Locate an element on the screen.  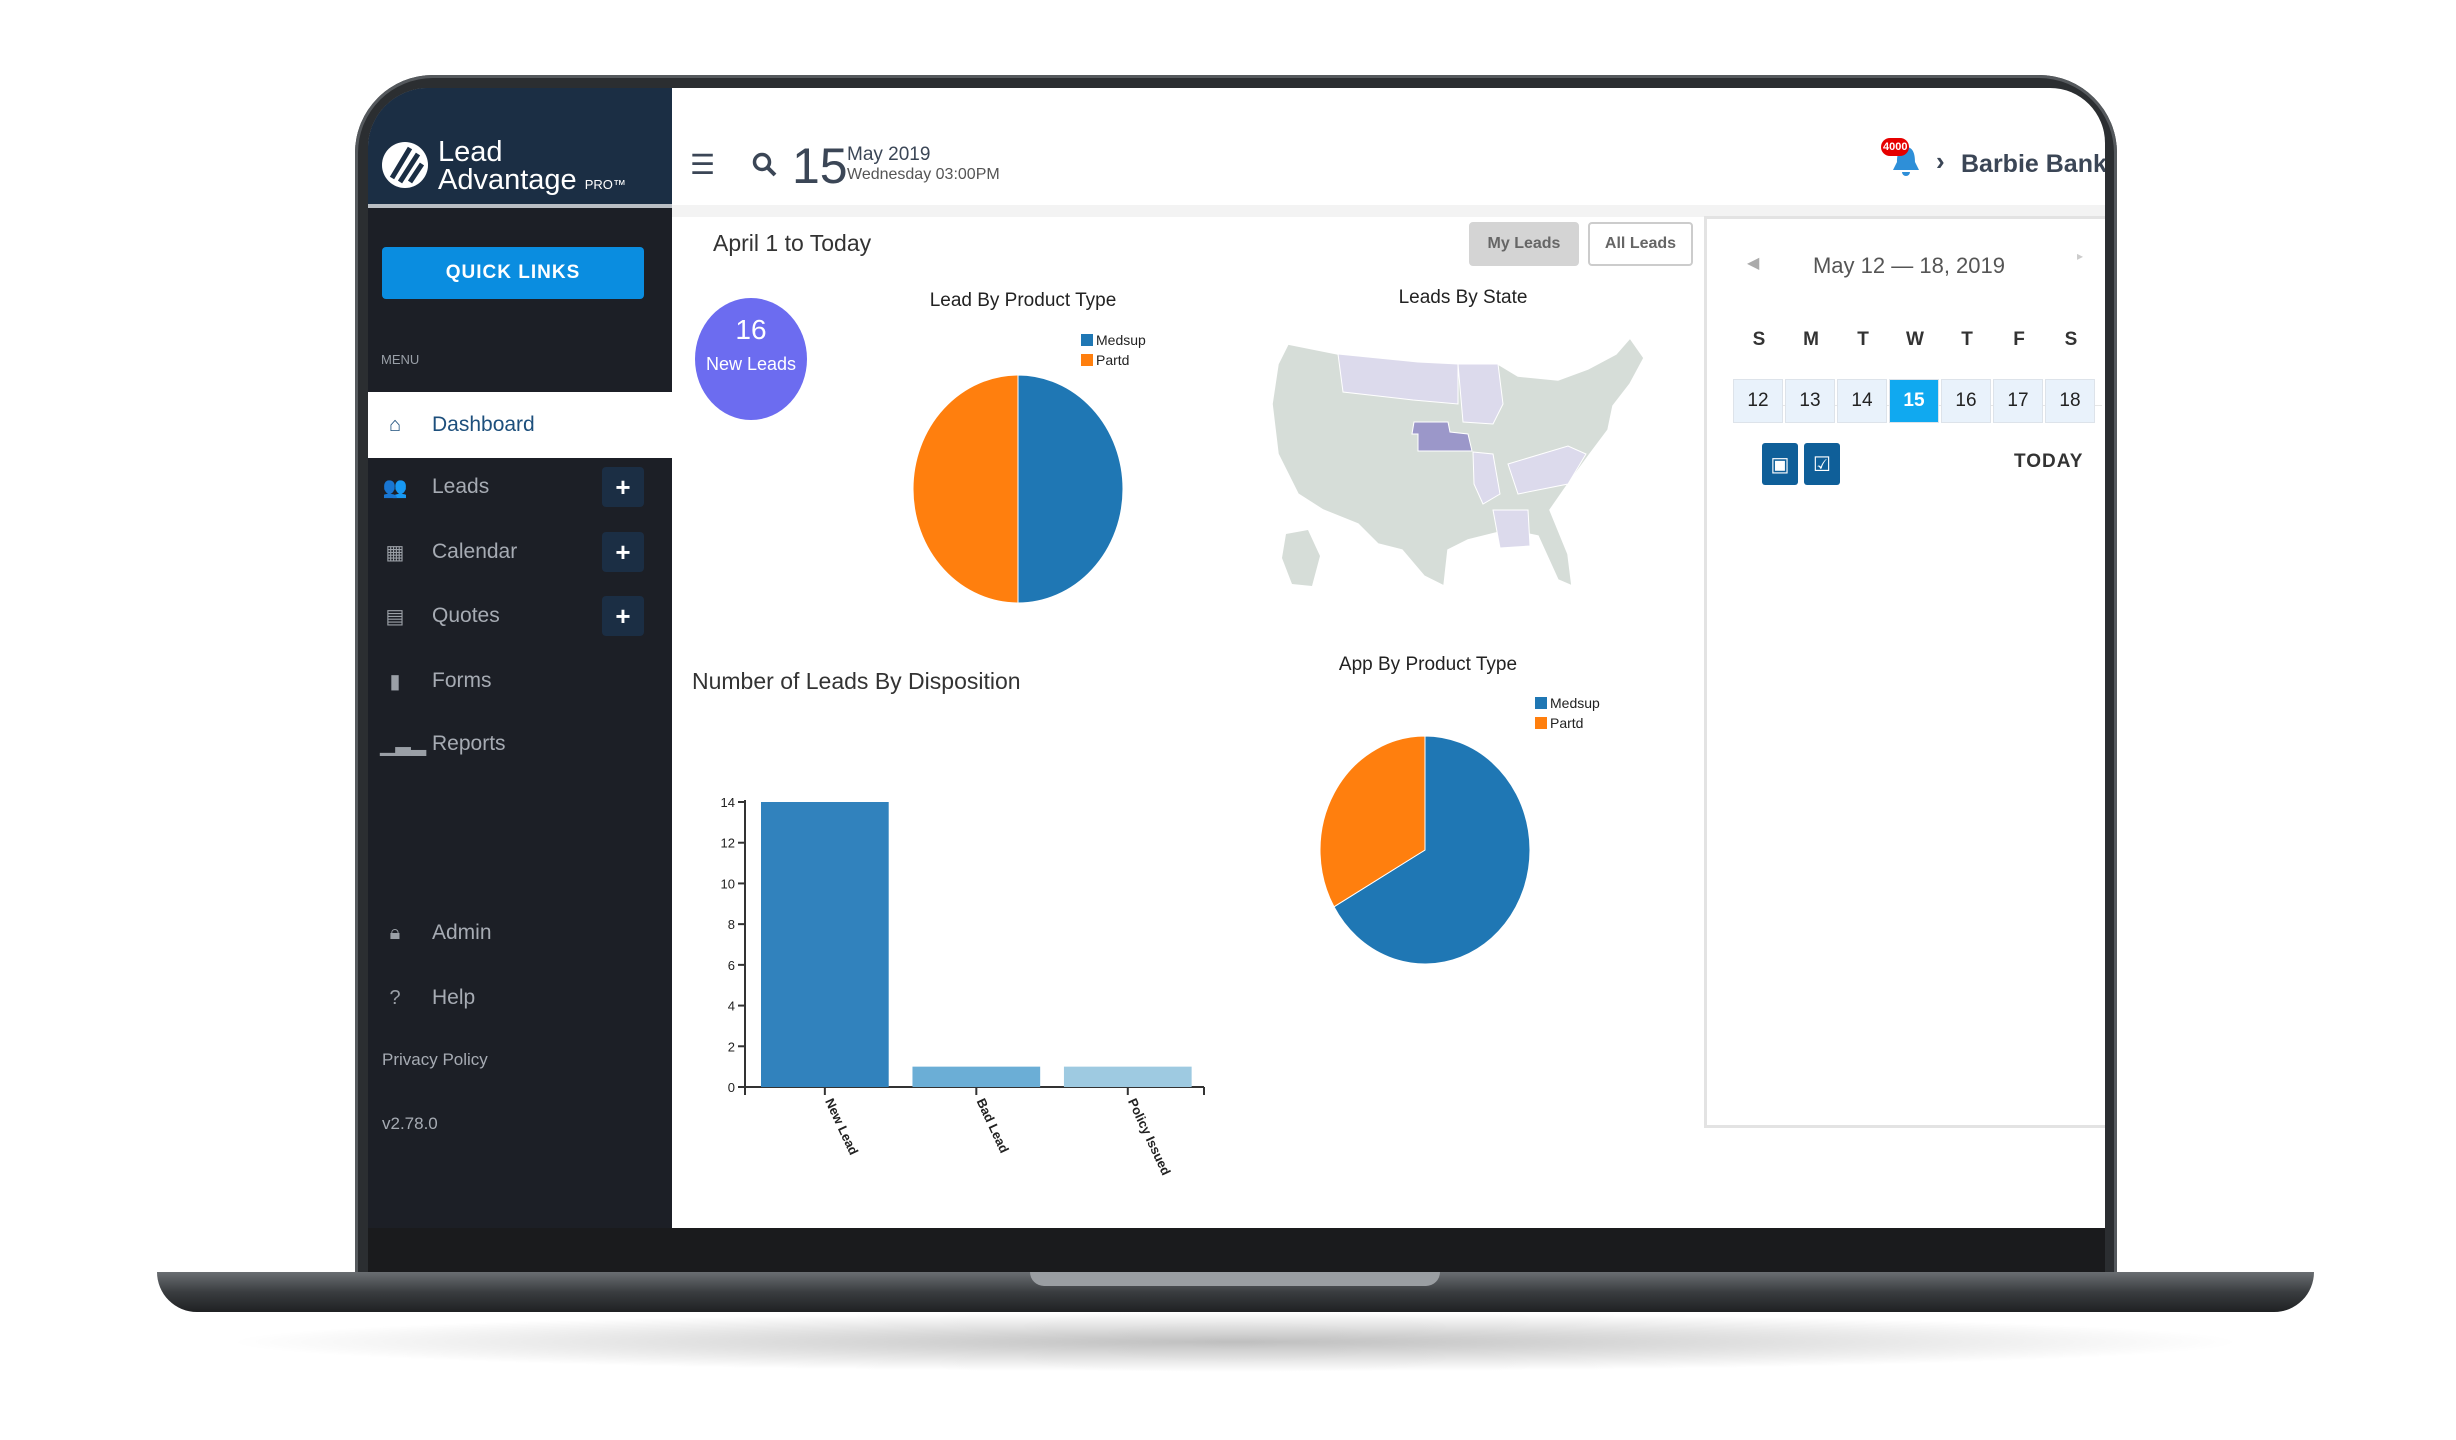
today-button: TODAY is located at coordinates (2048, 462).